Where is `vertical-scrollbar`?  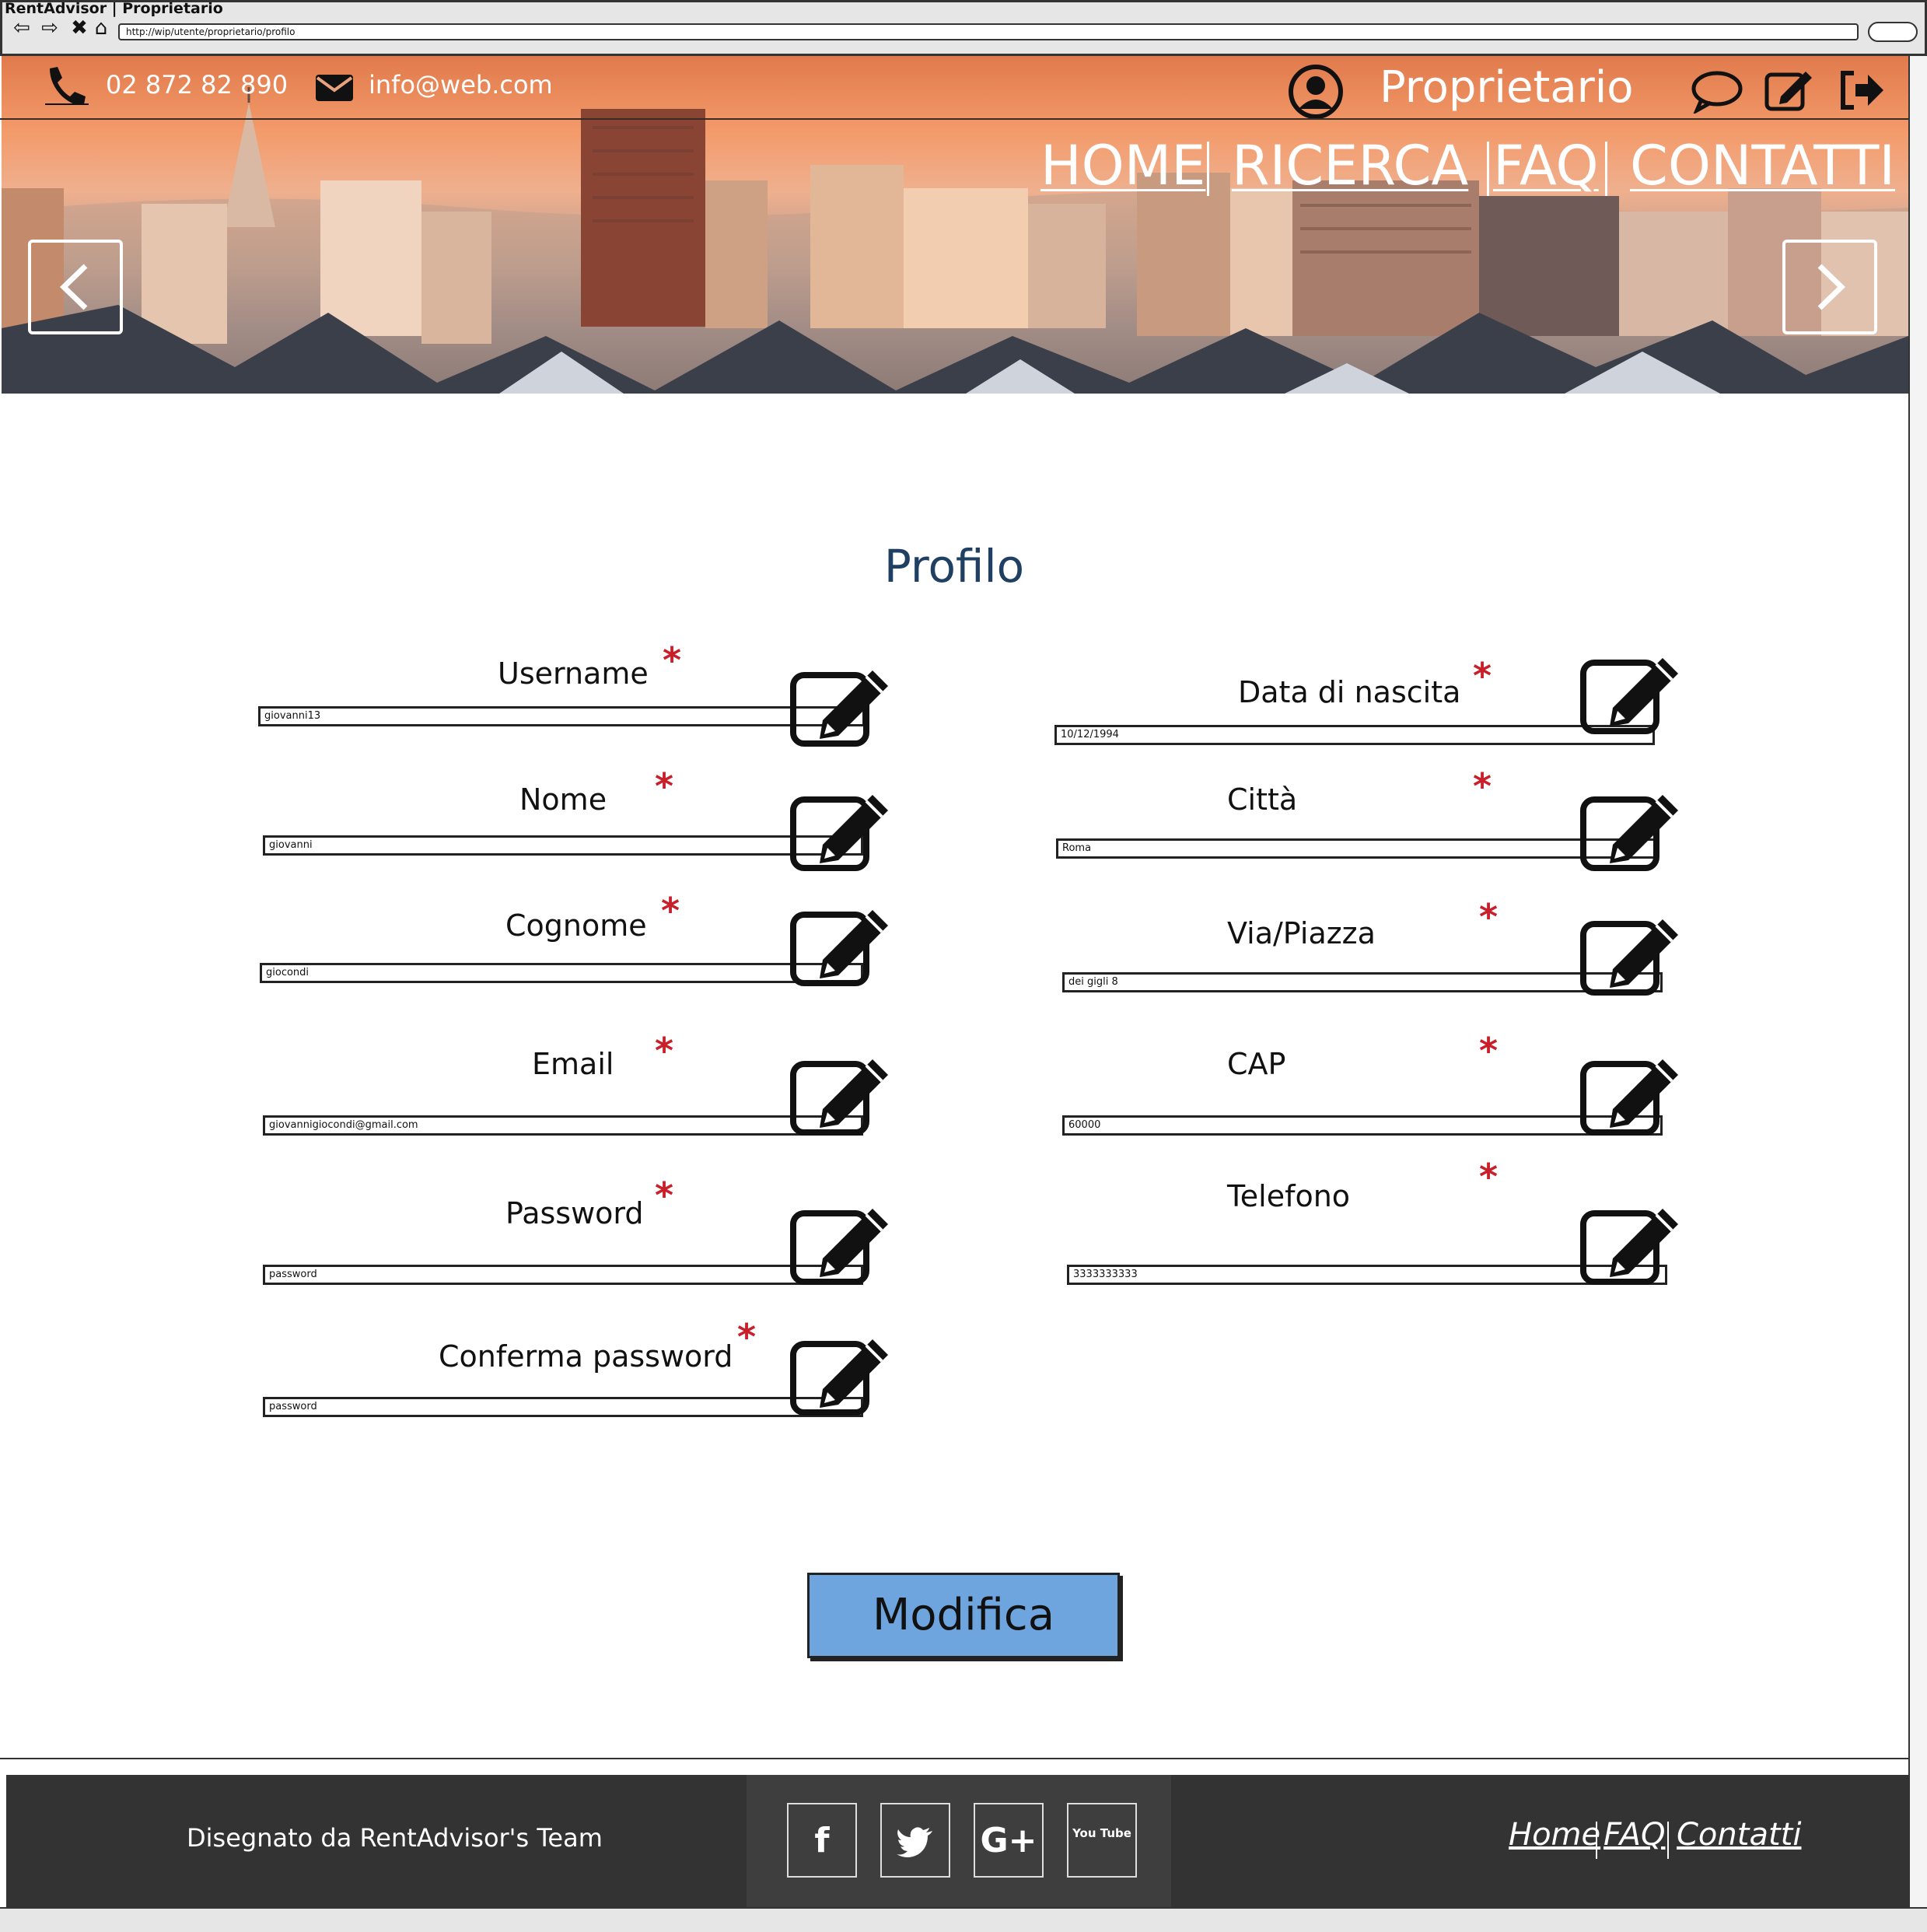 vertical-scrollbar is located at coordinates (1917, 982).